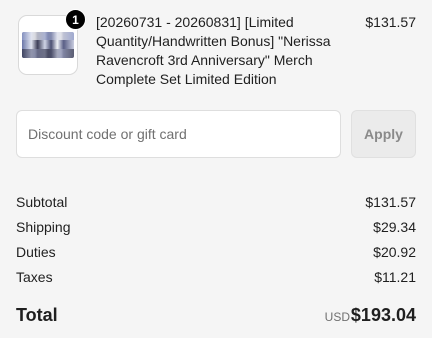  What do you see at coordinates (390, 202) in the screenshot?
I see `subtotal-value: $131.57` at bounding box center [390, 202].